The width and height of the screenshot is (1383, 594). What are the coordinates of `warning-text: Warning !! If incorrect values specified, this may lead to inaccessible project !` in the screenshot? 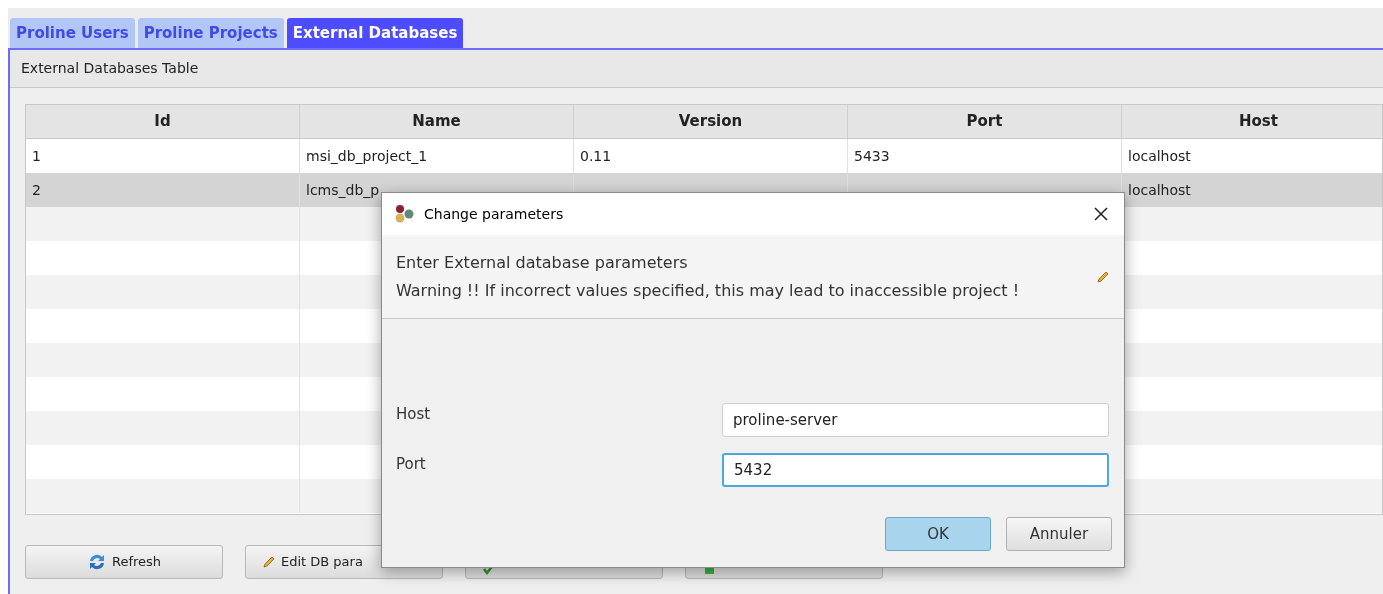 It's located at (708, 290).